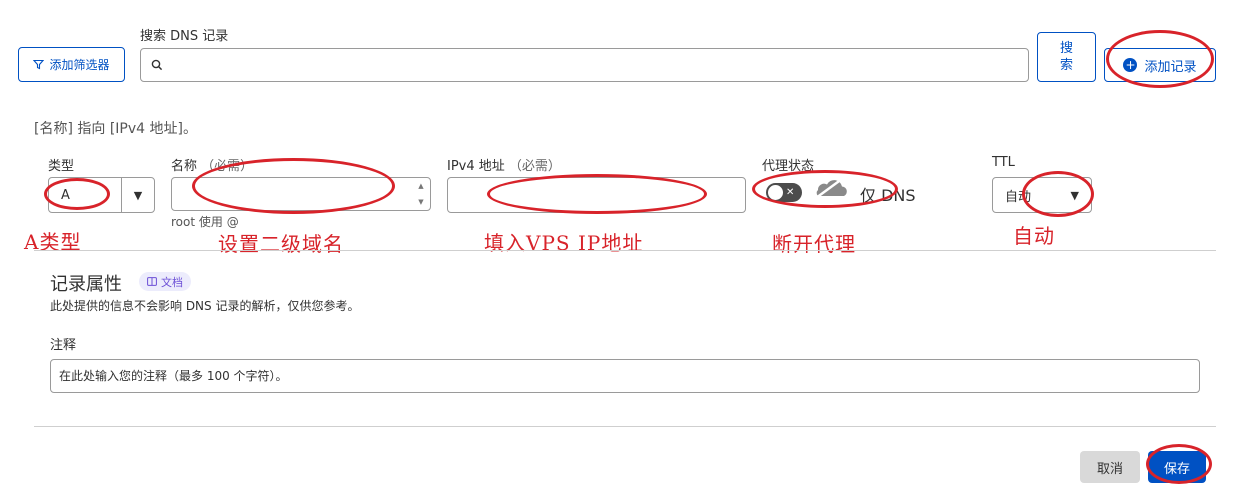 The height and width of the screenshot is (497, 1246). Describe the element at coordinates (775, 192) in the screenshot. I see `toggle-knob` at that location.